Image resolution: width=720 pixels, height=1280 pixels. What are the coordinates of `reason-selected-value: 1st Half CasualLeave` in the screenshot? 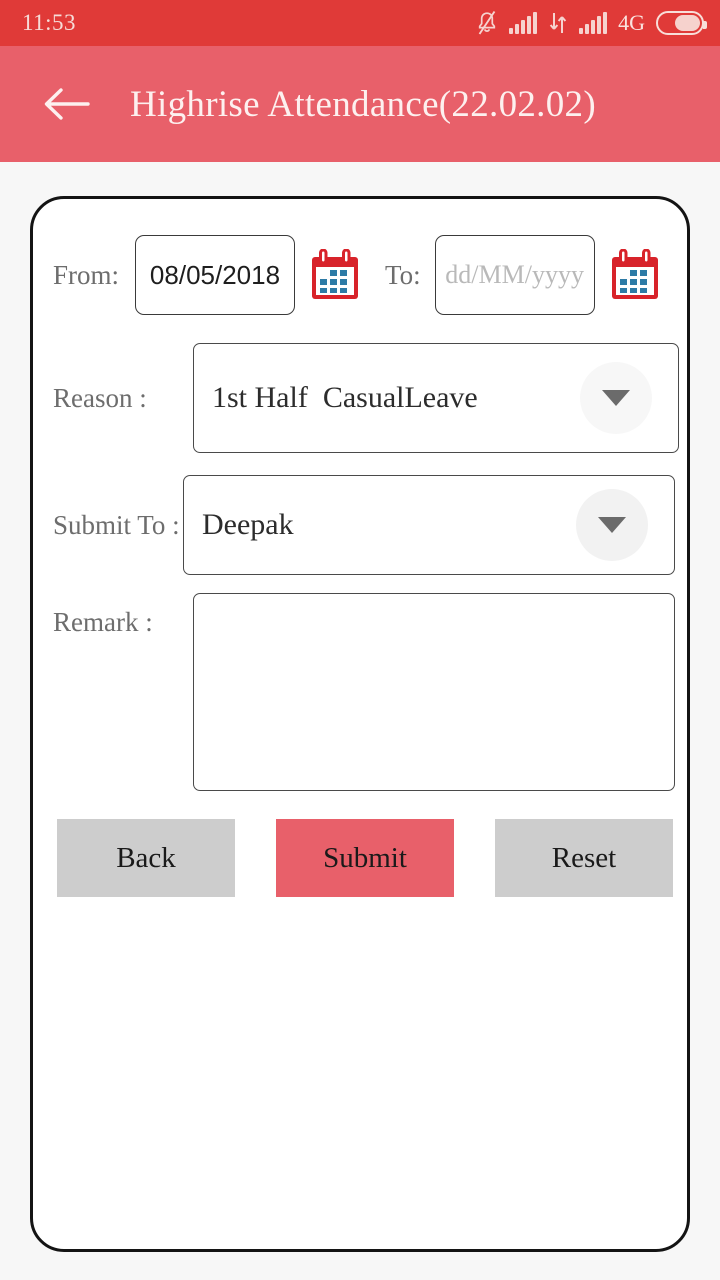 It's located at (345, 397).